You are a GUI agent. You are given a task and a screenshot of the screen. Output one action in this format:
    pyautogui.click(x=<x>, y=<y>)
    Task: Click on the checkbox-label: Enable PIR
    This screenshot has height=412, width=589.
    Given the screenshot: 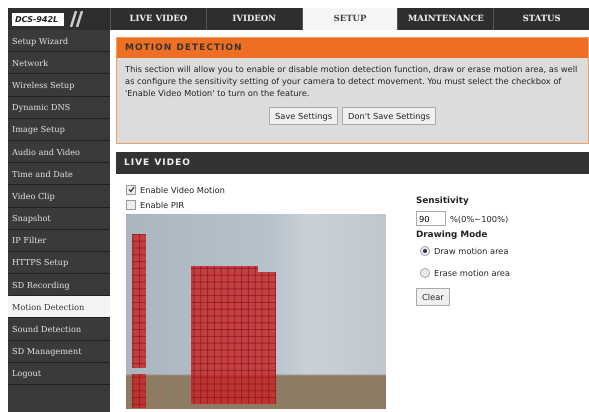 What is the action you would take?
    pyautogui.click(x=162, y=205)
    